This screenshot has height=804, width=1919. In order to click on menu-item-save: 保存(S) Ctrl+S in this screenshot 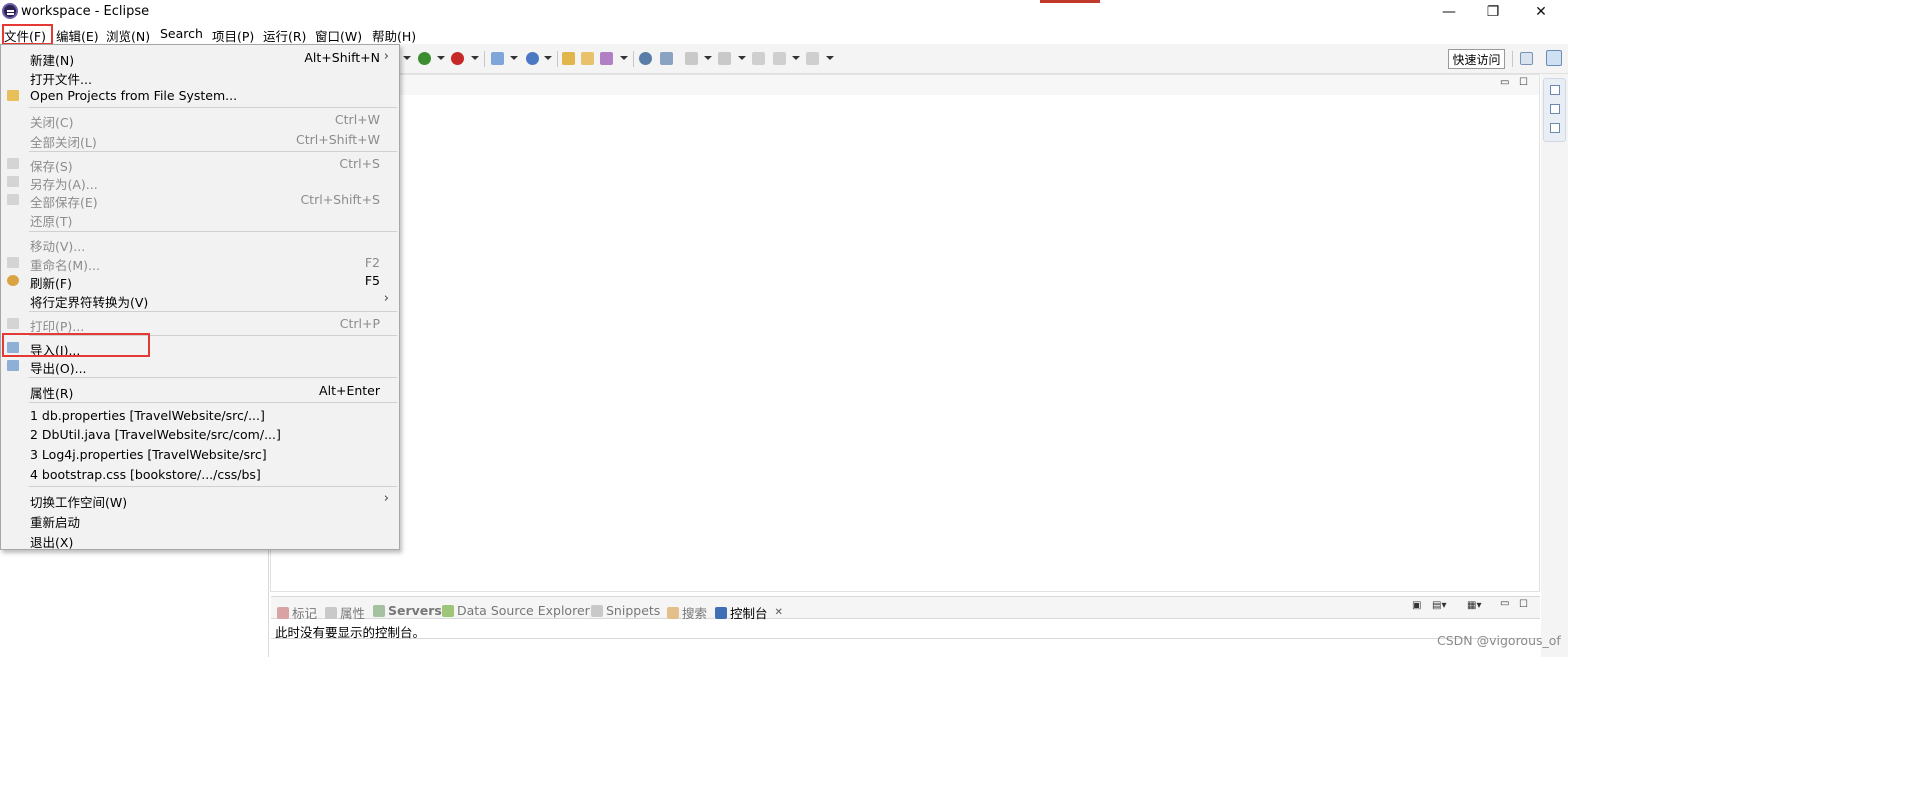, I will do `click(200, 164)`.